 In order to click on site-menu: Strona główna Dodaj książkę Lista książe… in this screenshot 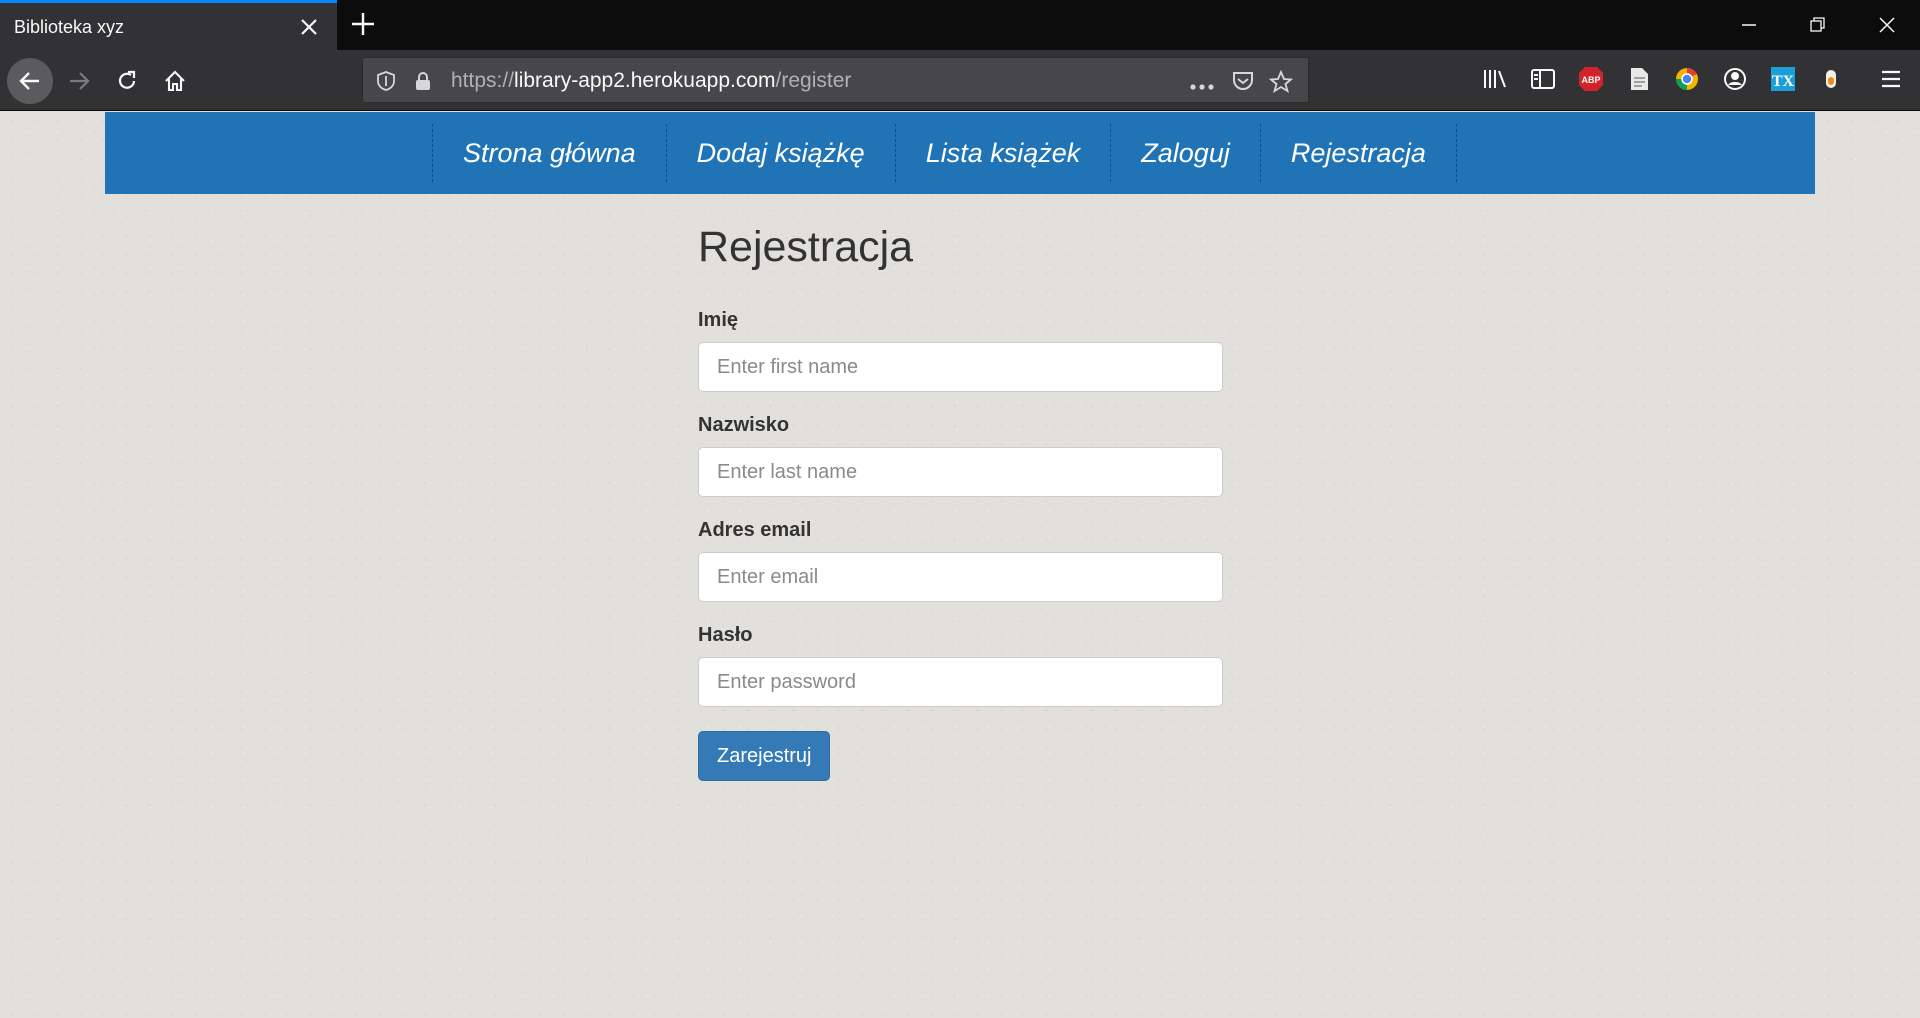, I will do `click(944, 153)`.